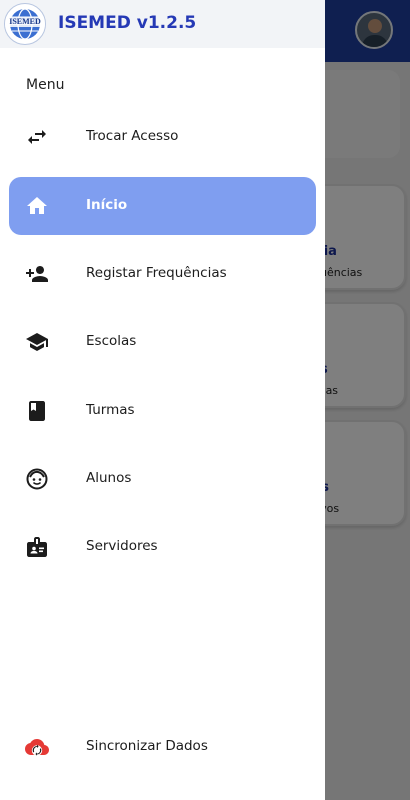  Describe the element at coordinates (45, 85) in the screenshot. I see `menu-heading: Menu` at that location.